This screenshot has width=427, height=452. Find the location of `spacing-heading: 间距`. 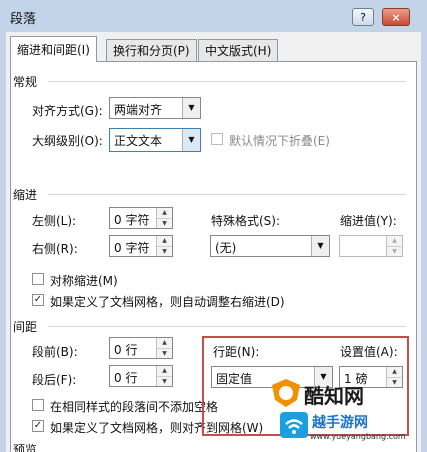

spacing-heading: 间距 is located at coordinates (25, 327).